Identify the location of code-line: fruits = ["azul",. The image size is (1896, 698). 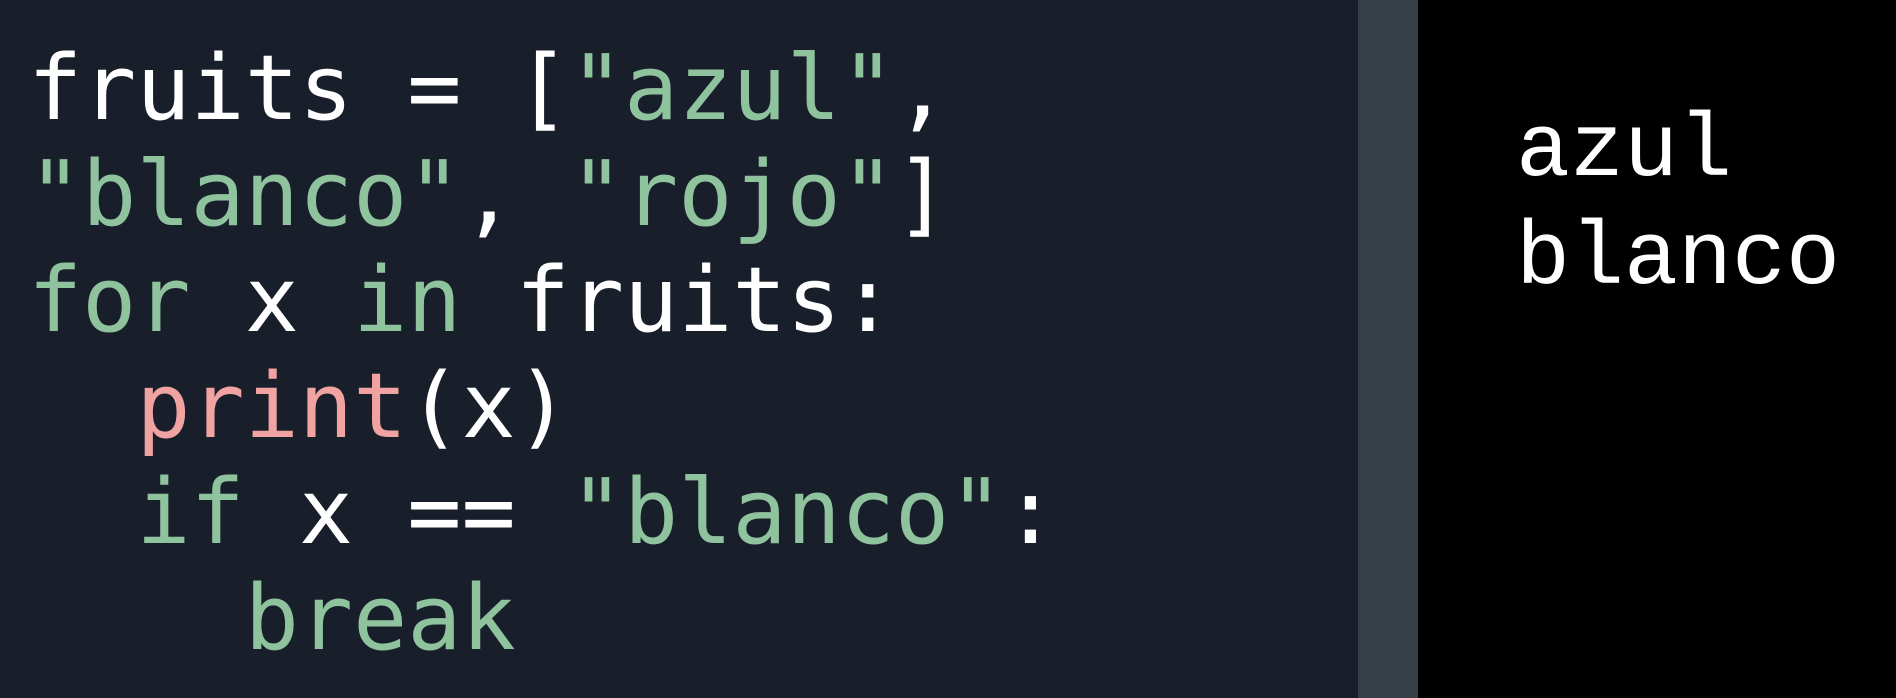
(543, 89).